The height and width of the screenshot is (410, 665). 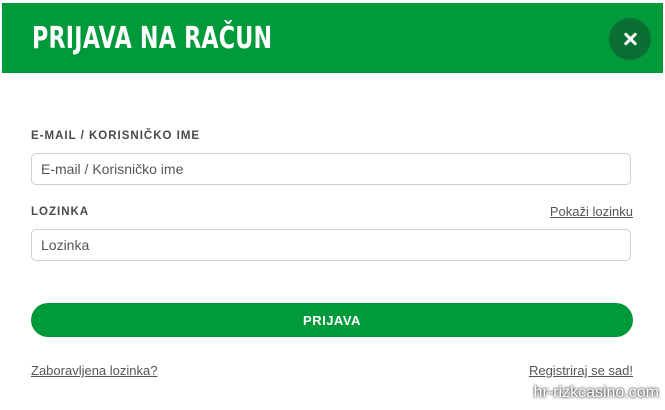 I want to click on login-submit-button: PRIJAVA, so click(x=332, y=320).